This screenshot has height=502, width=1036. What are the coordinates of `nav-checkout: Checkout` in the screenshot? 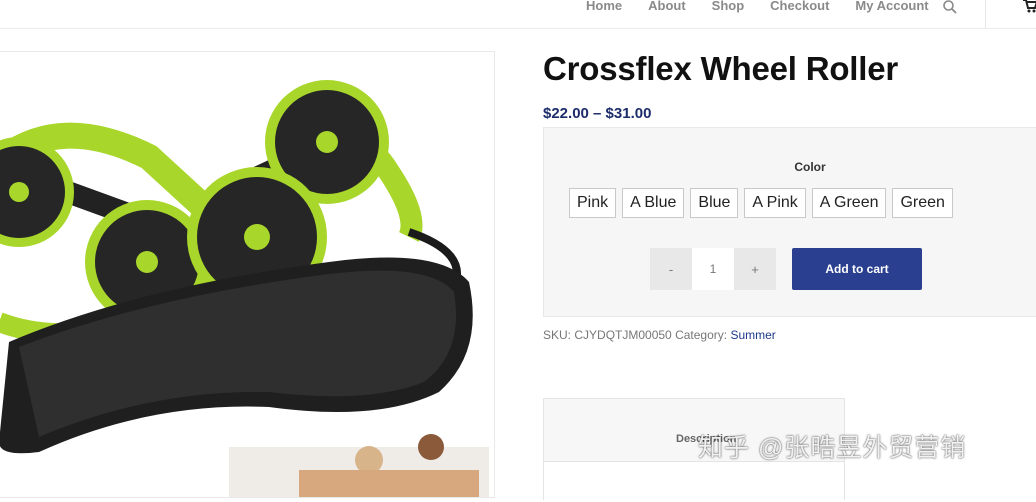 It's located at (799, 6).